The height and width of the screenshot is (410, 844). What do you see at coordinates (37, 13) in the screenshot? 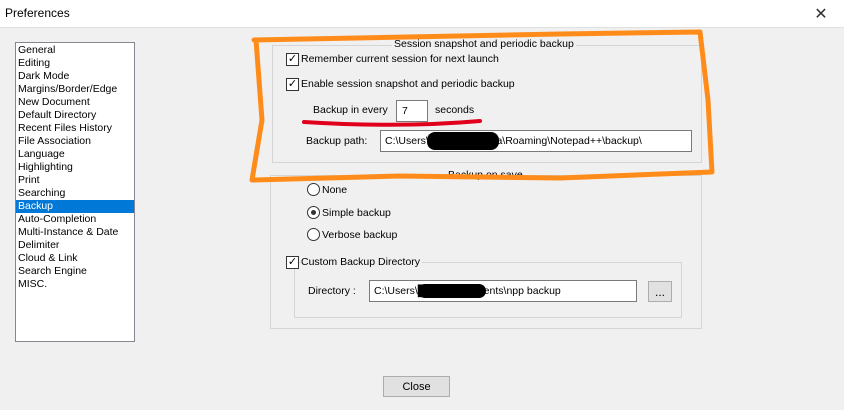
I see `window-title: Preferences` at bounding box center [37, 13].